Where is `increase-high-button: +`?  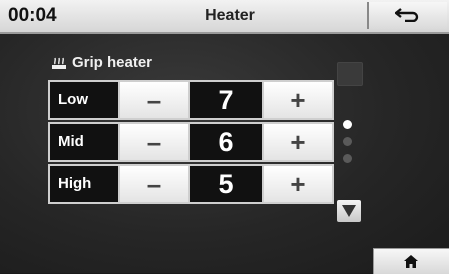 increase-high-button: + is located at coordinates (298, 184).